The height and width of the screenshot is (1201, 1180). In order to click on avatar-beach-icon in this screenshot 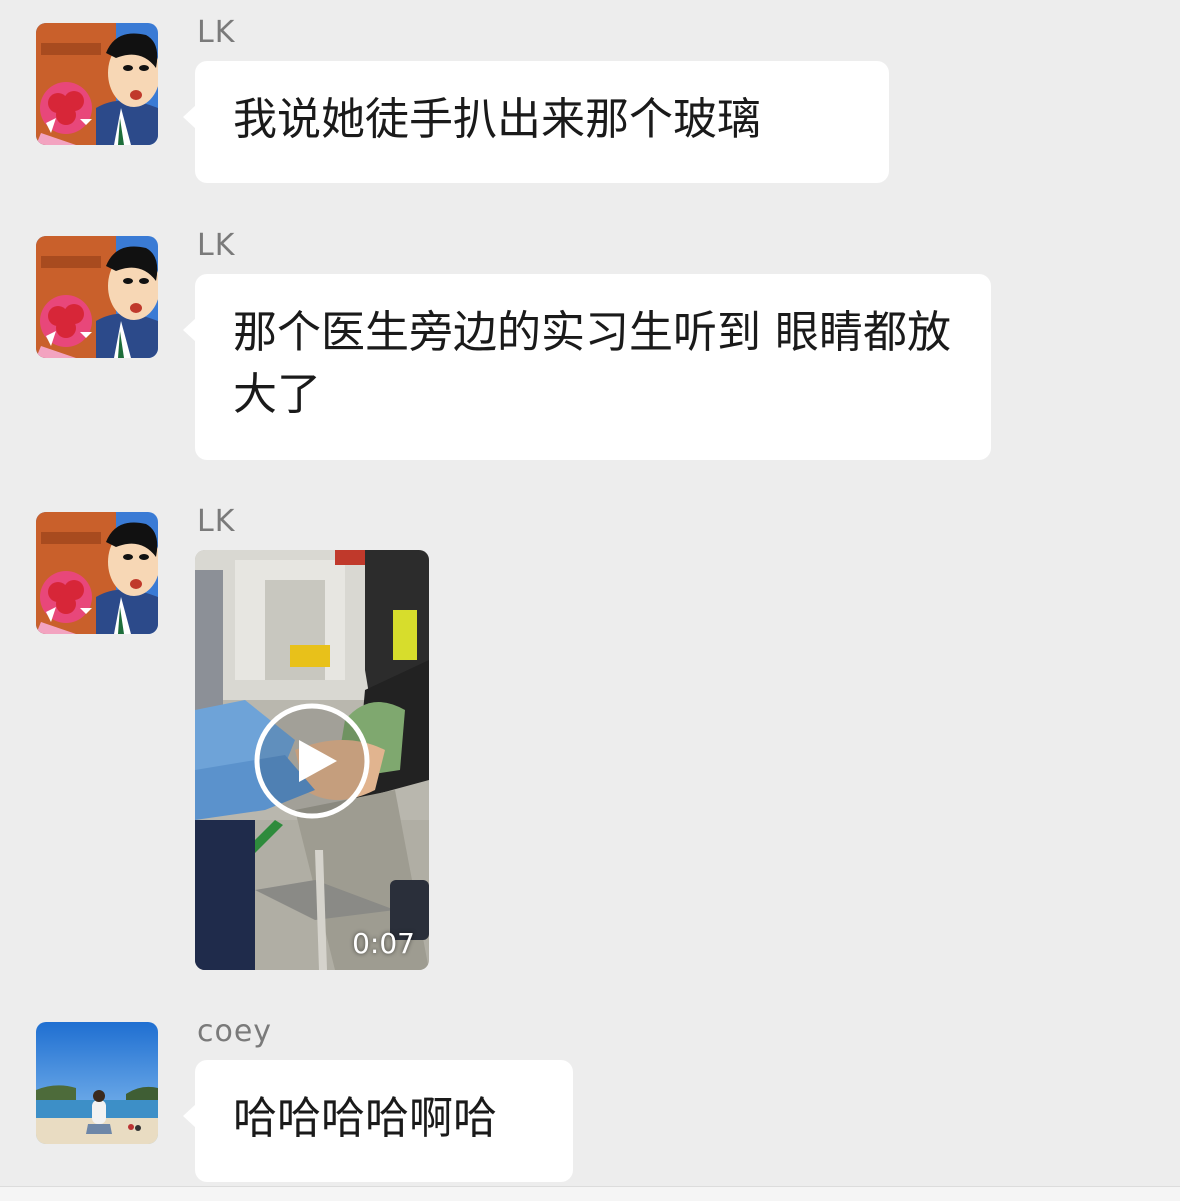, I will do `click(97, 1083)`.